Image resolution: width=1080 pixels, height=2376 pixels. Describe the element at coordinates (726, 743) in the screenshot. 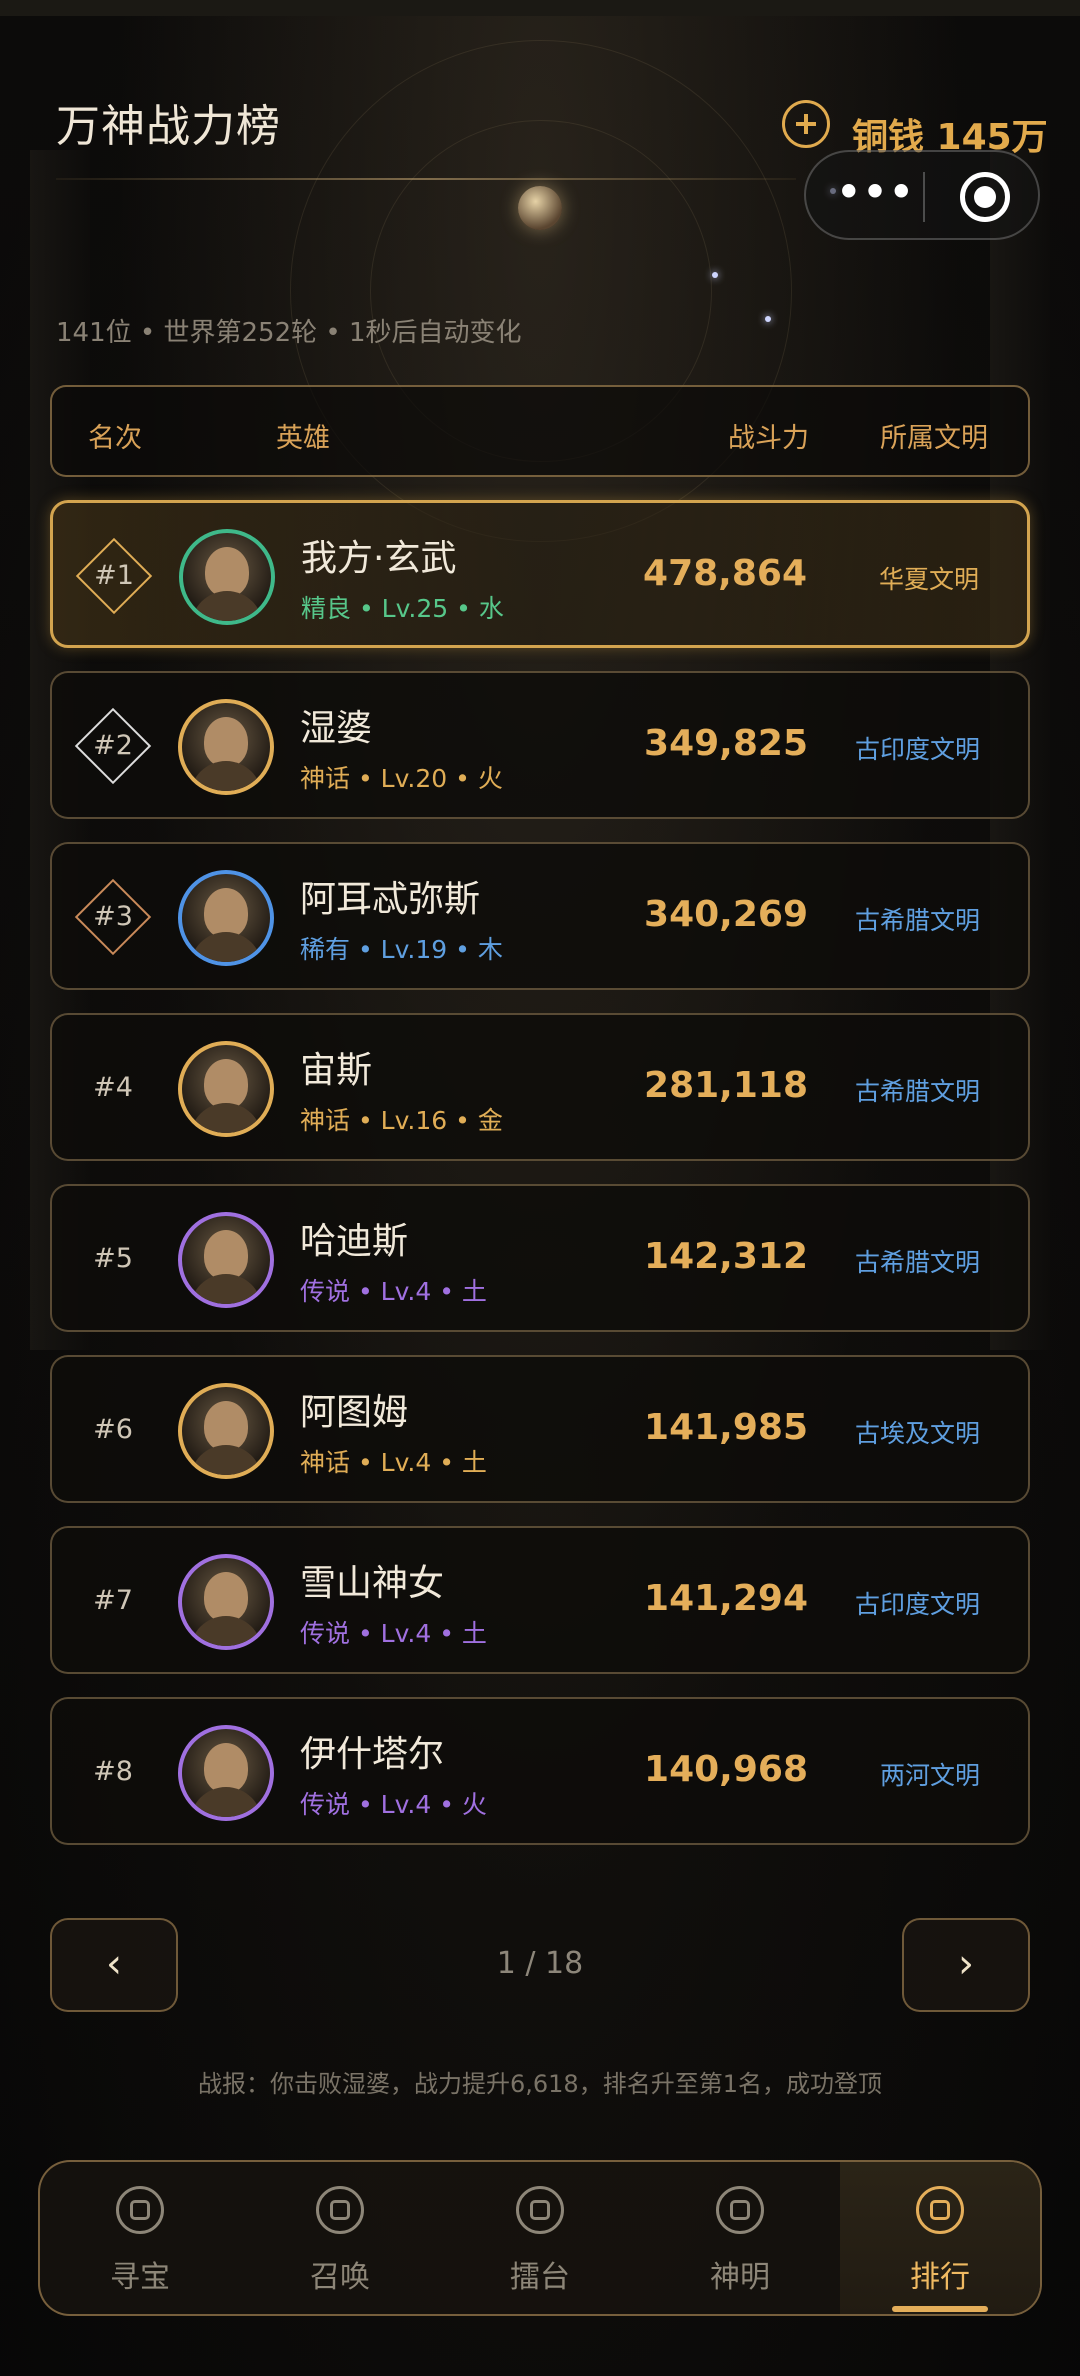

I see `hero-power: 349,825` at that location.